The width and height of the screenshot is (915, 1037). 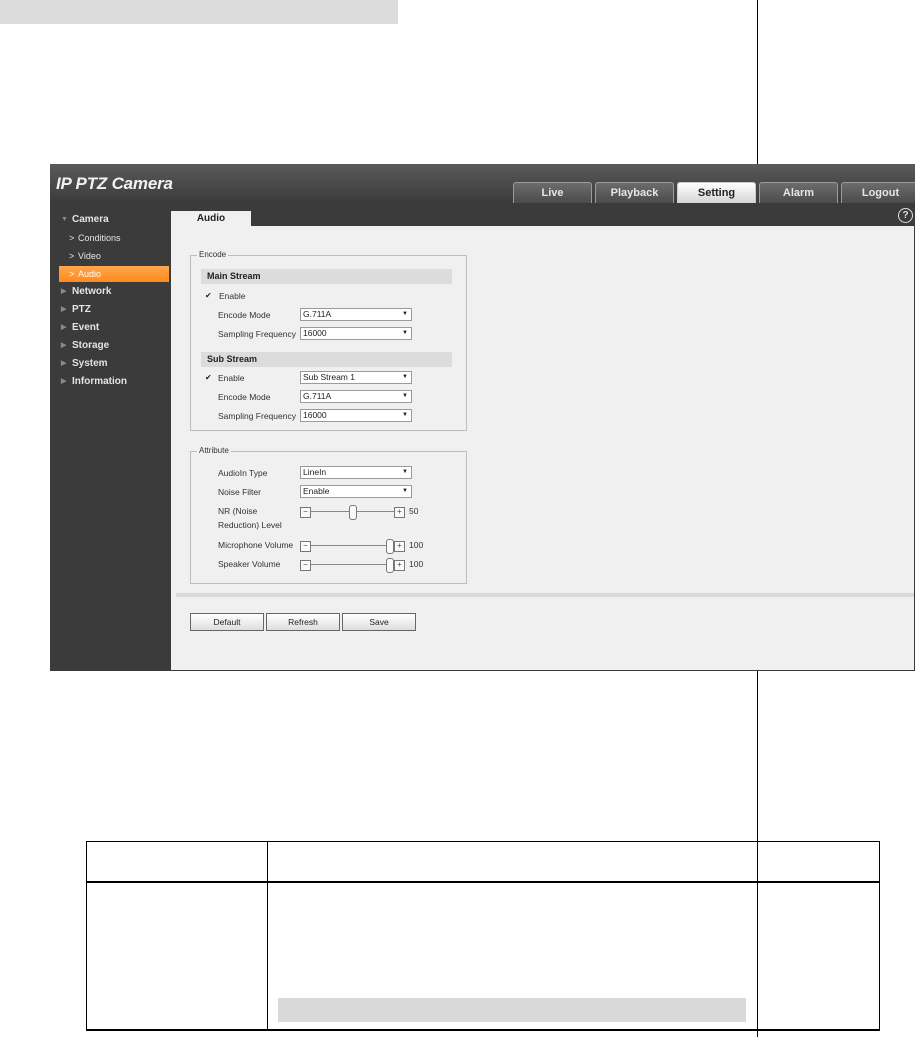 What do you see at coordinates (231, 378) in the screenshot?
I see `sub-stream-enable-label: Enable` at bounding box center [231, 378].